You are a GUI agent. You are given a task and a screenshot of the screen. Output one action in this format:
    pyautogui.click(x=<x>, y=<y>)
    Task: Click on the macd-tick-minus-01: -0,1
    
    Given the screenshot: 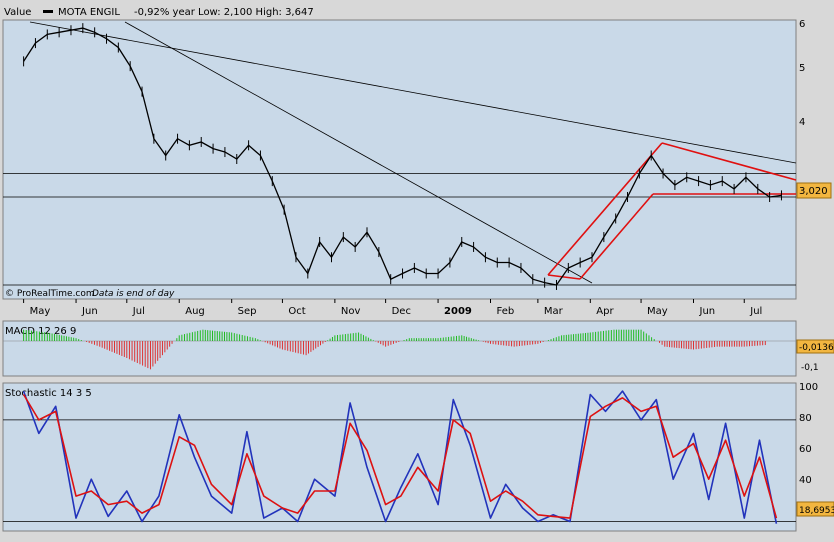 What is the action you would take?
    pyautogui.click(x=810, y=368)
    